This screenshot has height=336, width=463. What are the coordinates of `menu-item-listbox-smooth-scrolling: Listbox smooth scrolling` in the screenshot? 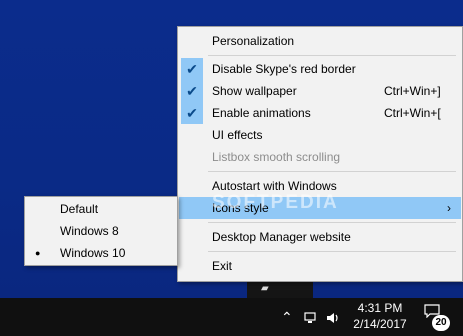 It's located at (320, 157).